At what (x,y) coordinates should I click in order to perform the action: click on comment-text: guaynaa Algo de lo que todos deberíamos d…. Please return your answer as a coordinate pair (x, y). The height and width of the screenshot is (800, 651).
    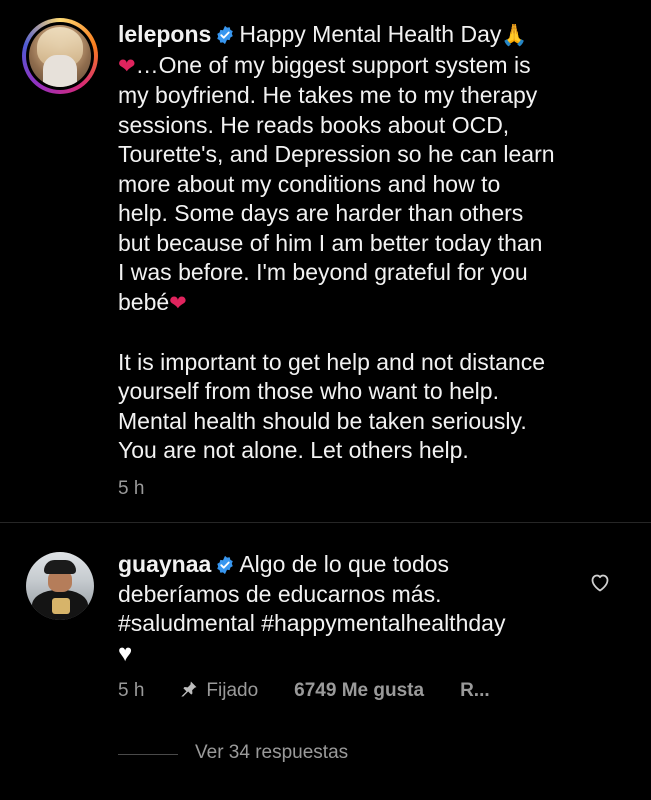
    Looking at the image, I should click on (311, 609).